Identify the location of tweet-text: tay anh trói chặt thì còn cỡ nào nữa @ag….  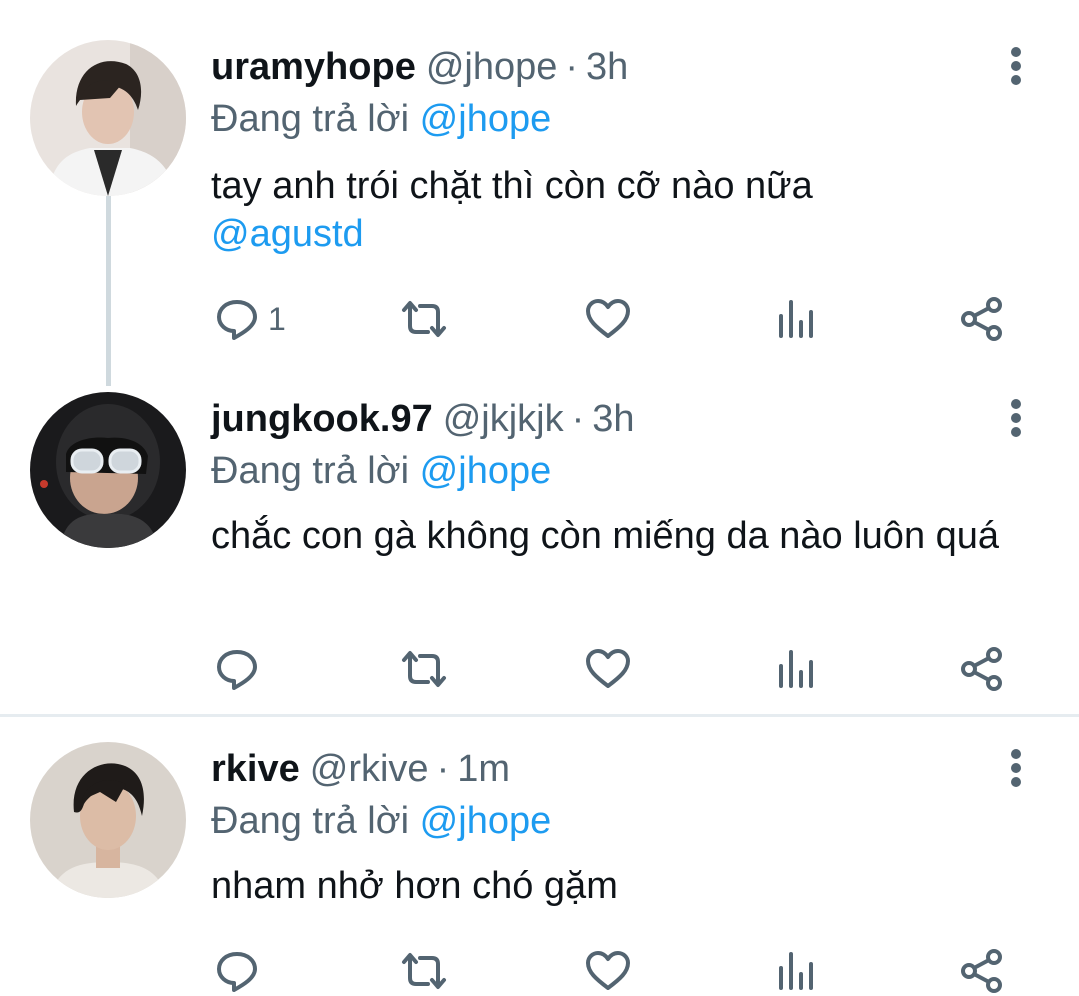
(621, 210).